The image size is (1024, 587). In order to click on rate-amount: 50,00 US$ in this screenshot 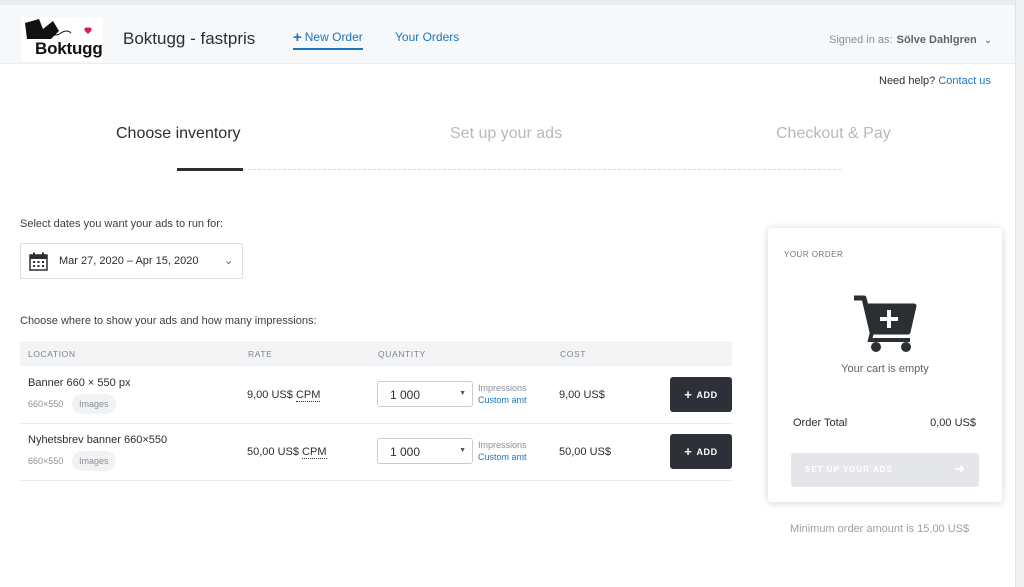, I will do `click(273, 452)`.